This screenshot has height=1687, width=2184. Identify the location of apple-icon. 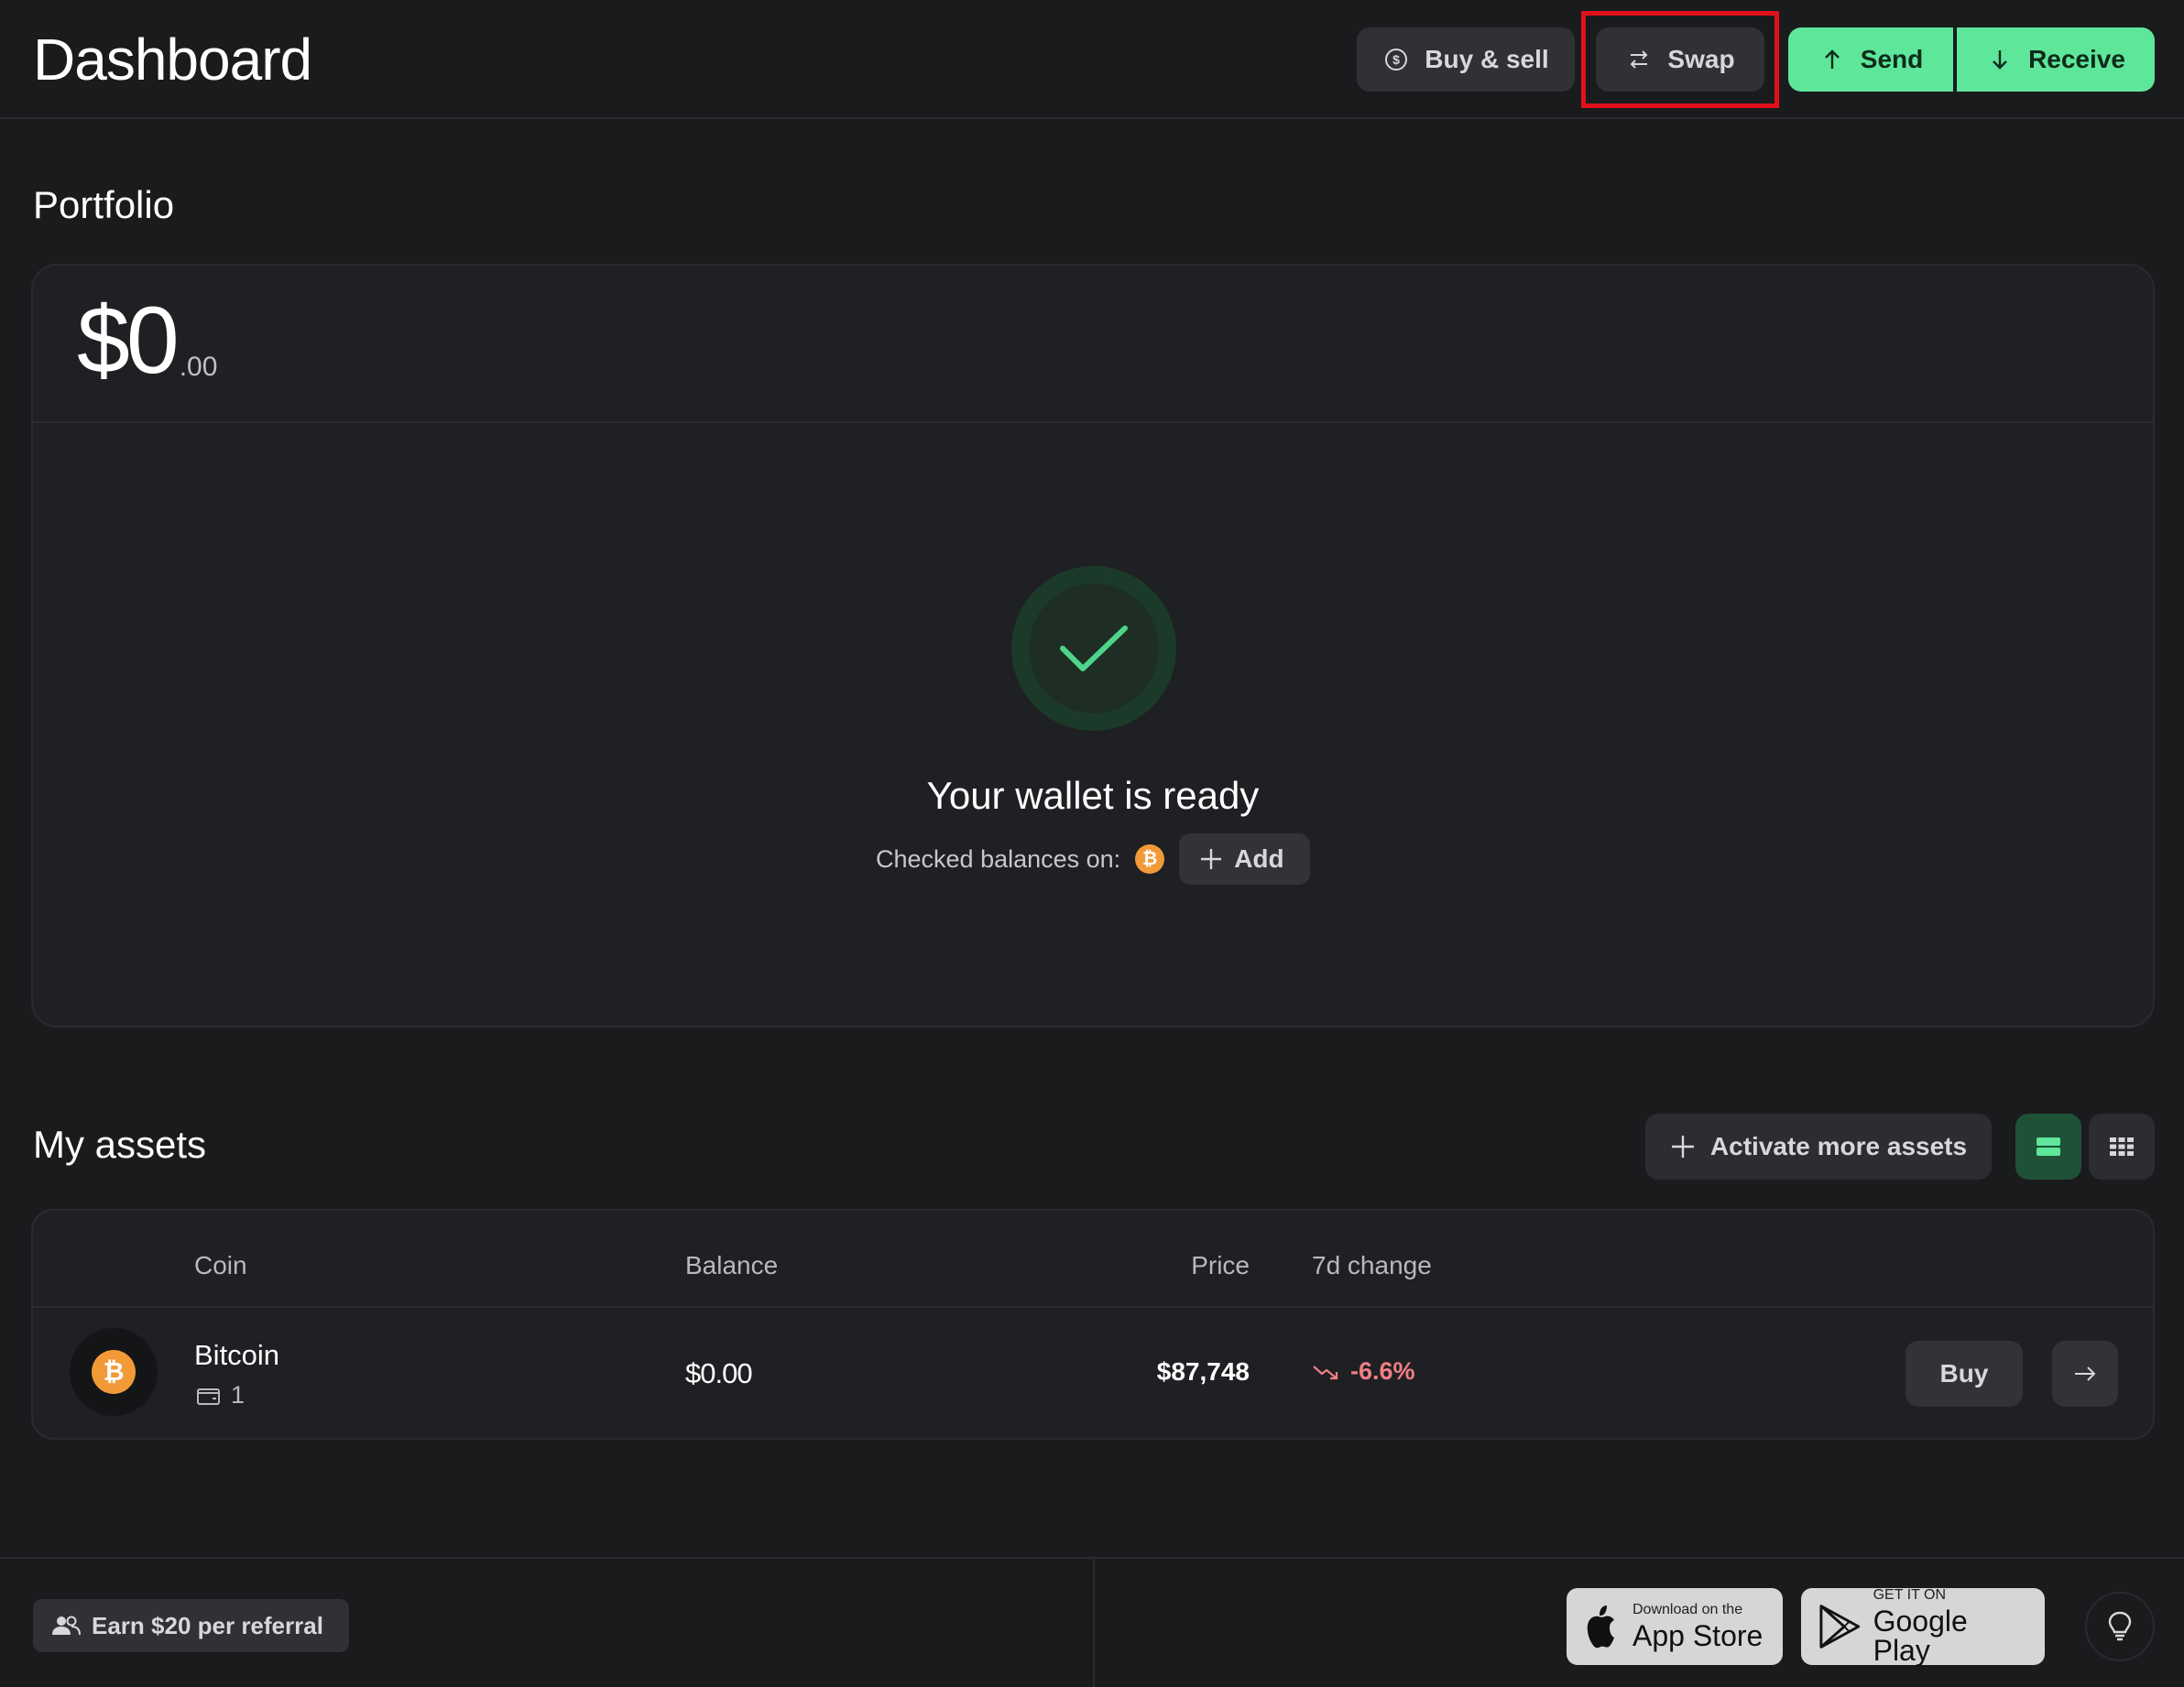
(1600, 1627).